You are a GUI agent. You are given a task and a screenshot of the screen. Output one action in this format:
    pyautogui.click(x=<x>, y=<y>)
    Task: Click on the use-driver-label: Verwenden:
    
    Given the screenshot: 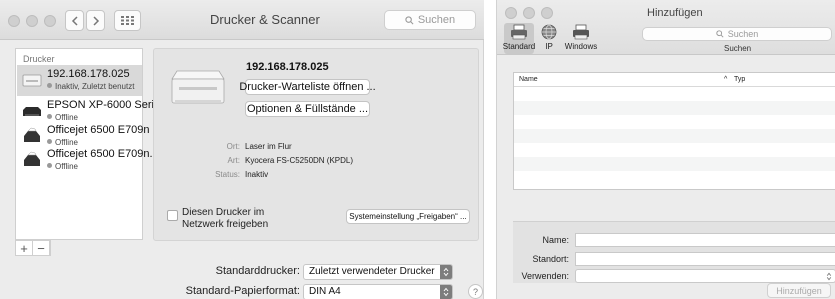 What is the action you would take?
    pyautogui.click(x=545, y=276)
    